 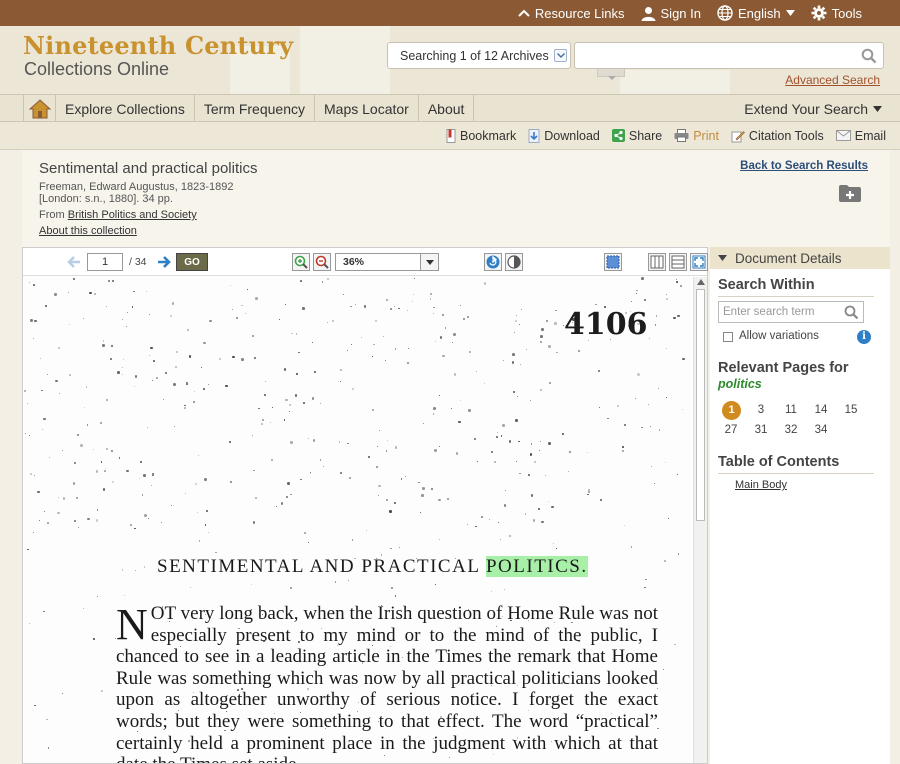 What do you see at coordinates (524, 13) in the screenshot?
I see `chevron-up-icon` at bounding box center [524, 13].